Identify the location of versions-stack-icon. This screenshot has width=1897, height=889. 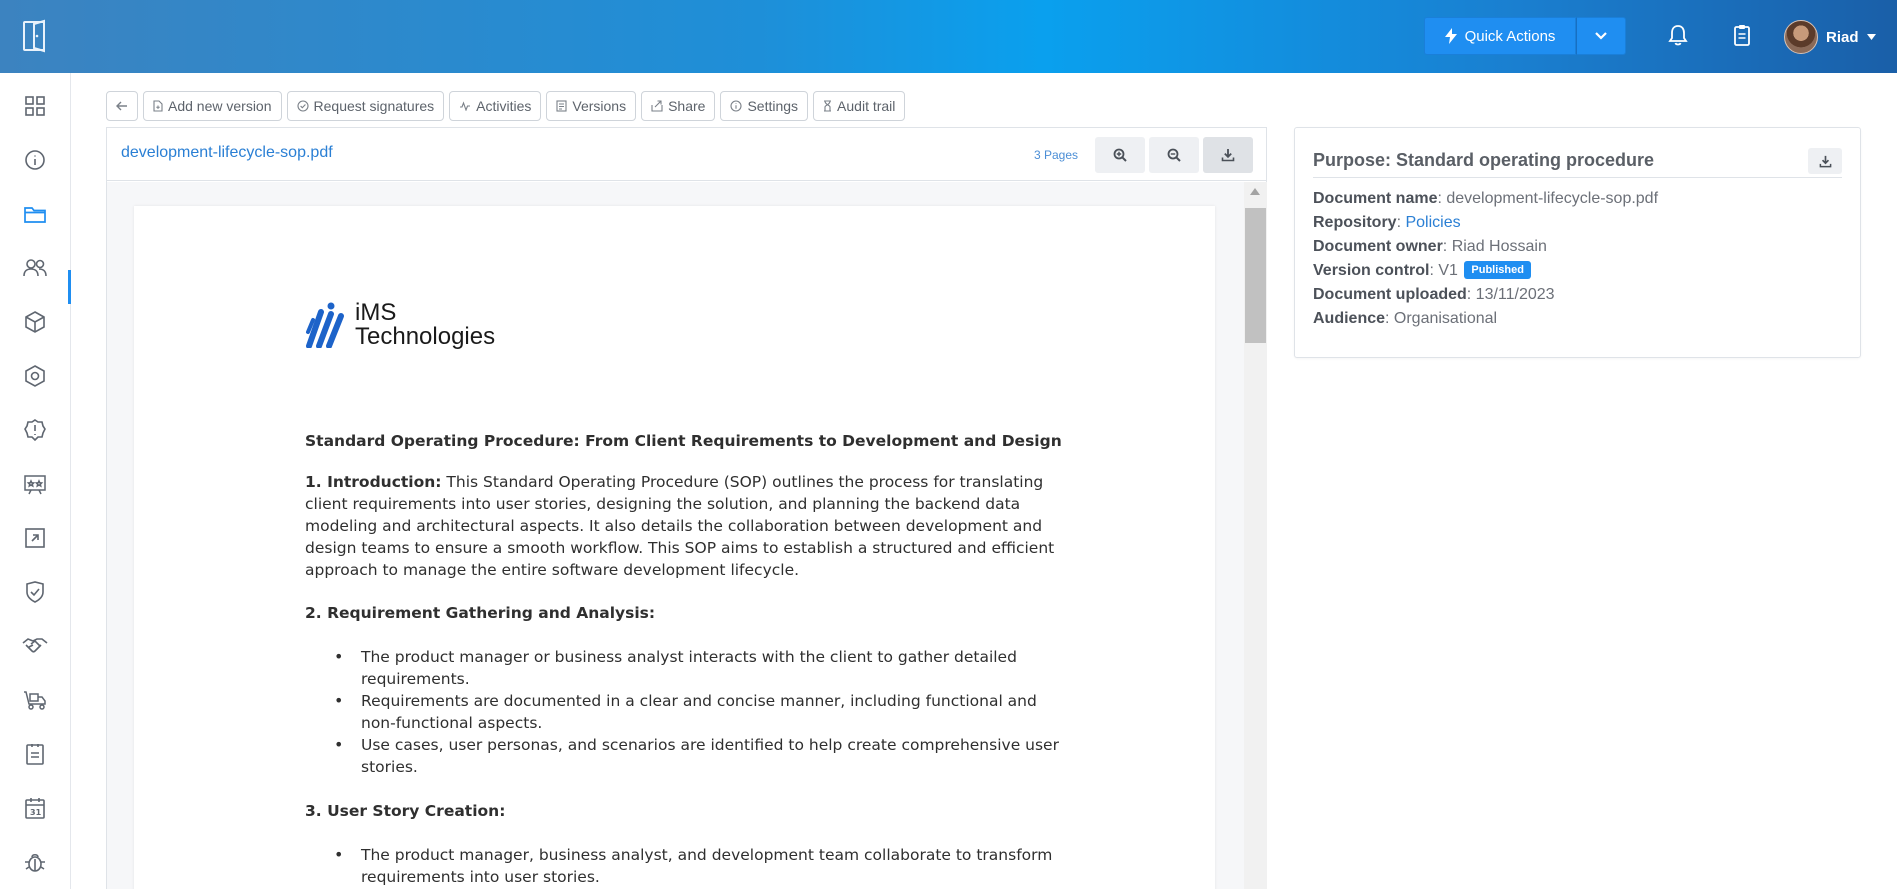
(561, 106).